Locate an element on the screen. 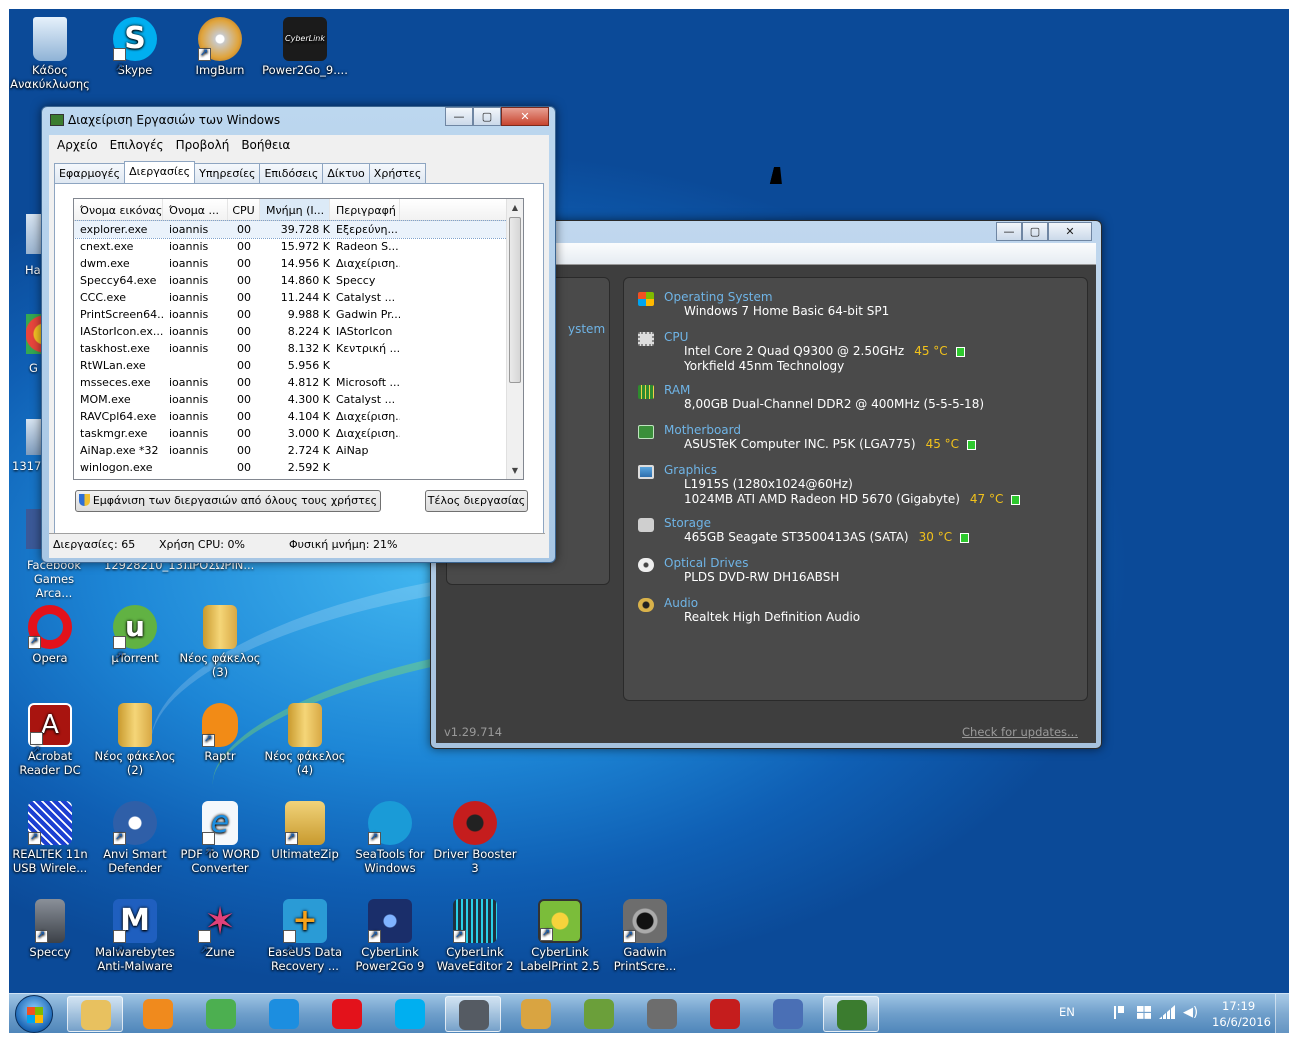 The image size is (1297, 1041). section-label: Motherboard is located at coordinates (820, 430).